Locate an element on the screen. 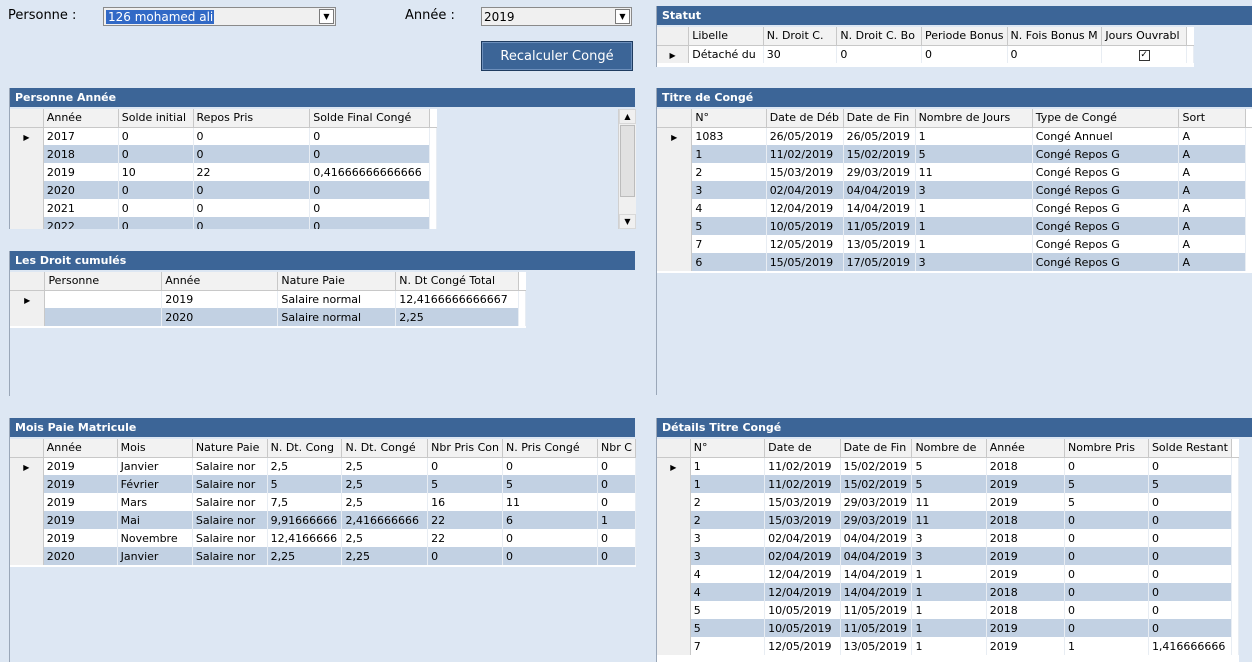 The width and height of the screenshot is (1252, 662). table-cell: 7,5 is located at coordinates (305, 502).